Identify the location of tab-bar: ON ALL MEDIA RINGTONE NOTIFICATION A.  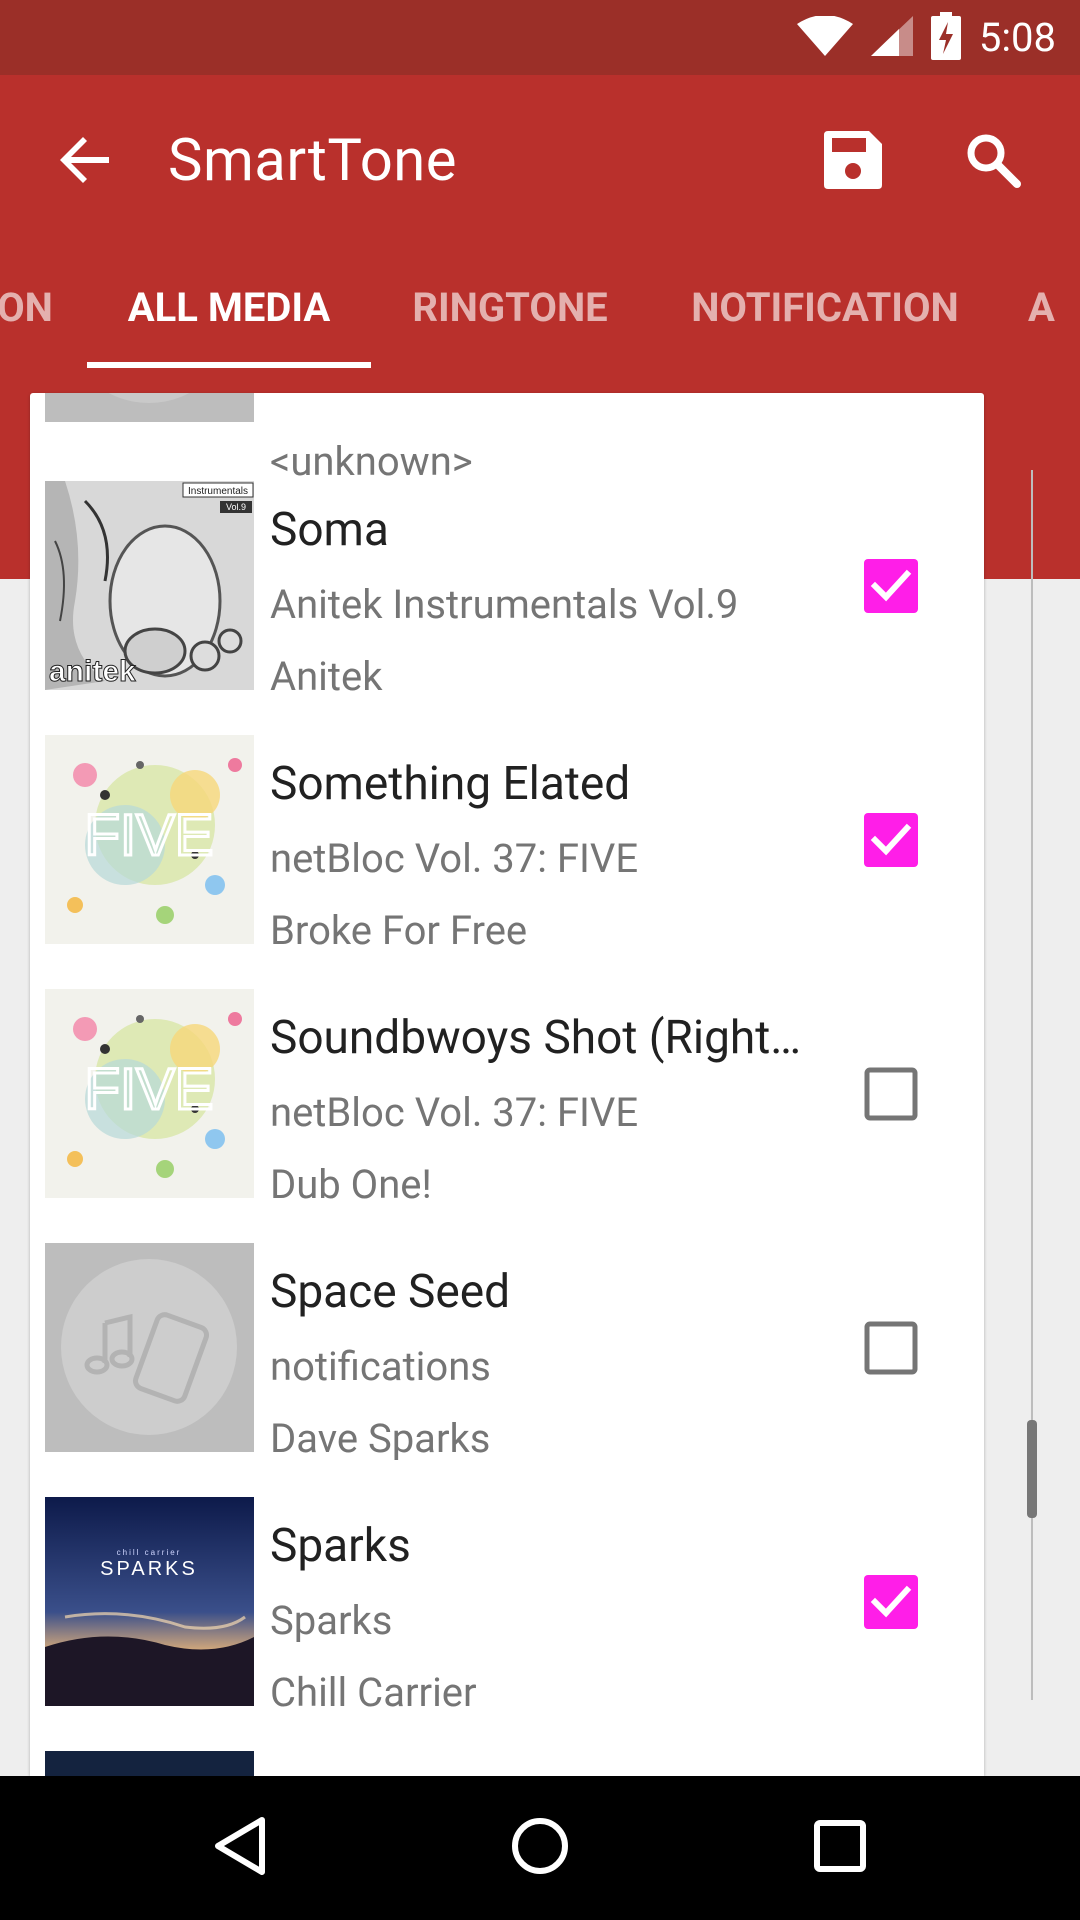
(540, 307).